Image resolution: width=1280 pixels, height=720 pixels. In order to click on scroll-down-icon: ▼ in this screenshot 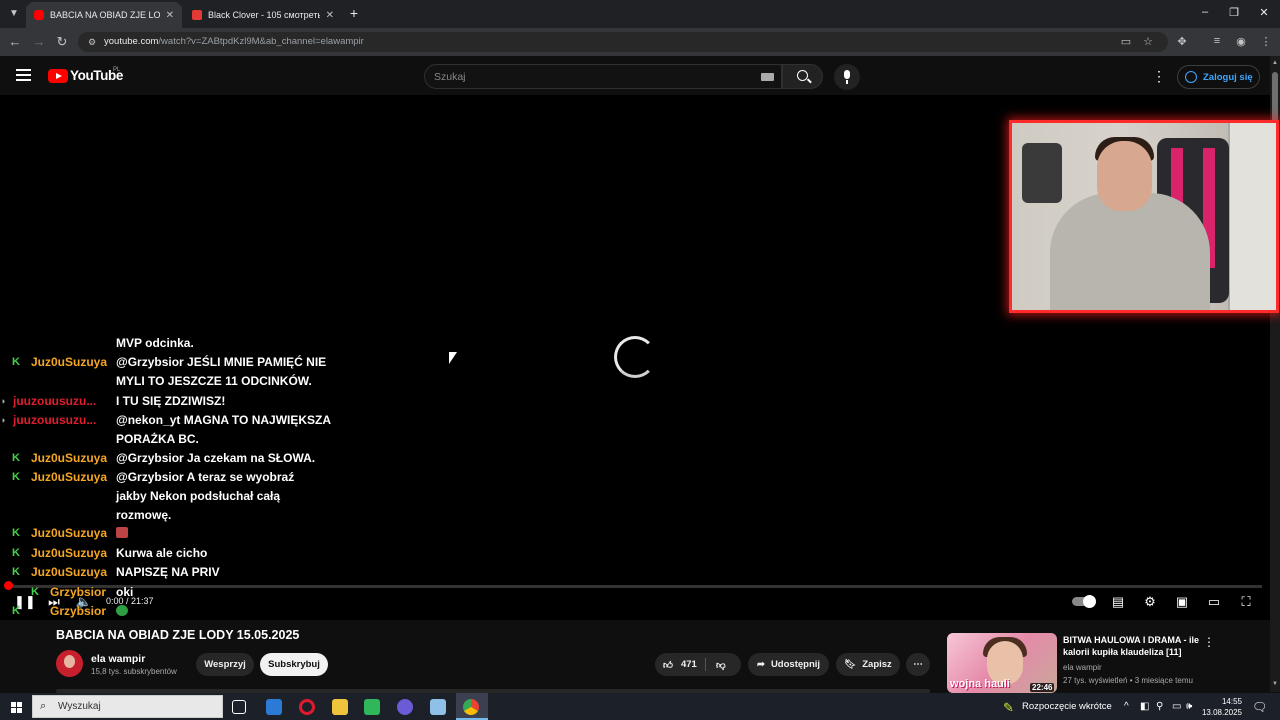, I will do `click(1275, 684)`.